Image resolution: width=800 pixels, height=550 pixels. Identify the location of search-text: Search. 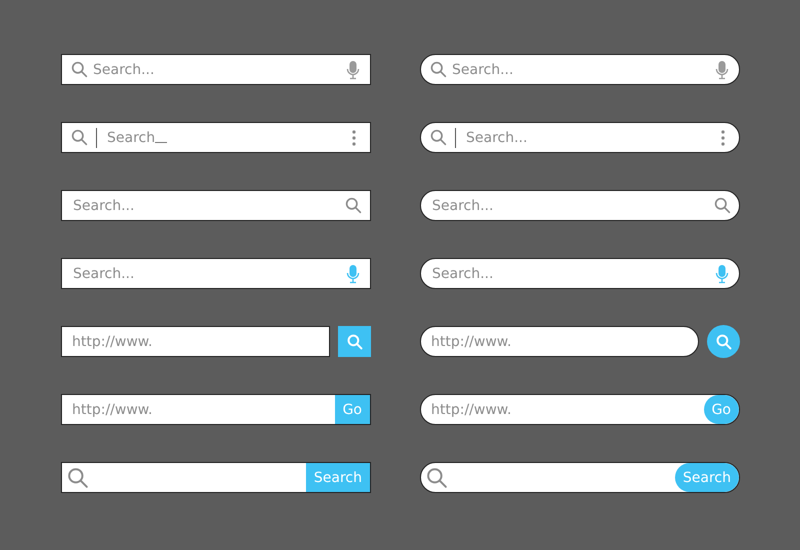
(131, 137).